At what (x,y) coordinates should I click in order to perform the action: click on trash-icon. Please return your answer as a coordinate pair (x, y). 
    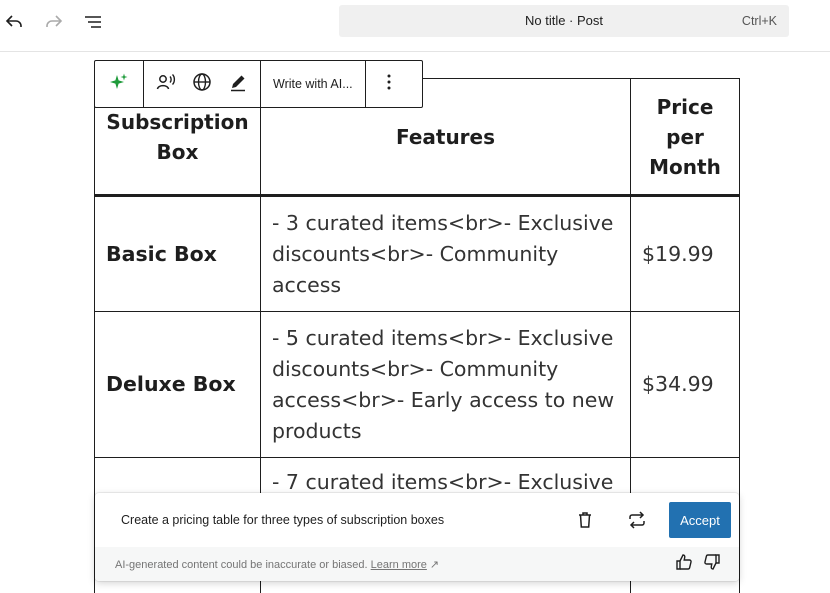
    Looking at the image, I should click on (585, 522).